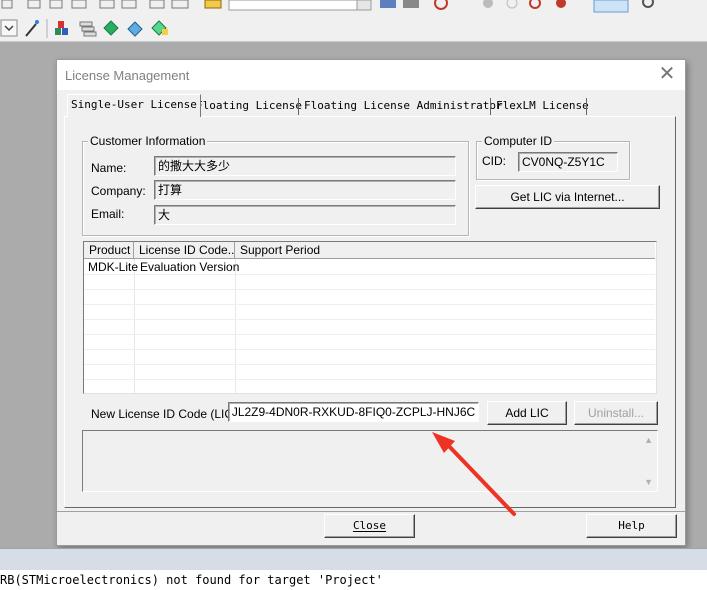 The image size is (707, 590). Describe the element at coordinates (134, 105) in the screenshot. I see `tab-single-user-license: Single-User License` at that location.